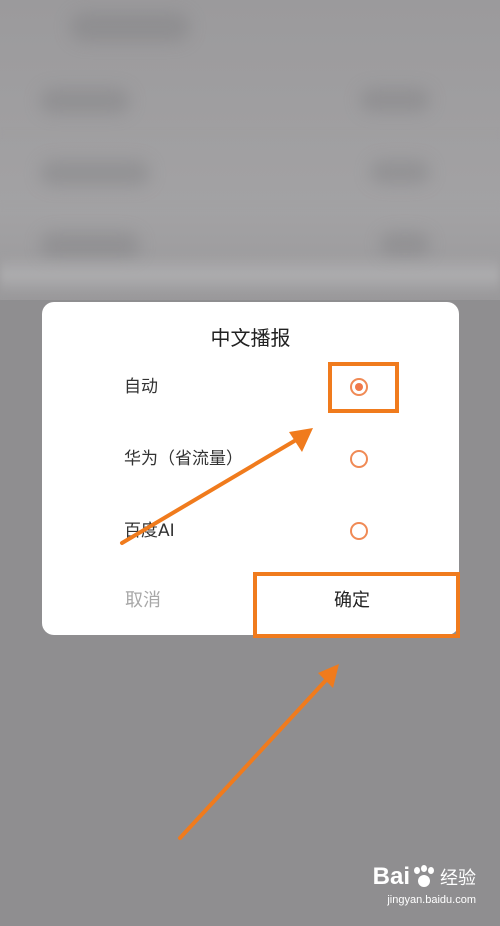  I want to click on watermark-logo: Bai 经验, so click(424, 877).